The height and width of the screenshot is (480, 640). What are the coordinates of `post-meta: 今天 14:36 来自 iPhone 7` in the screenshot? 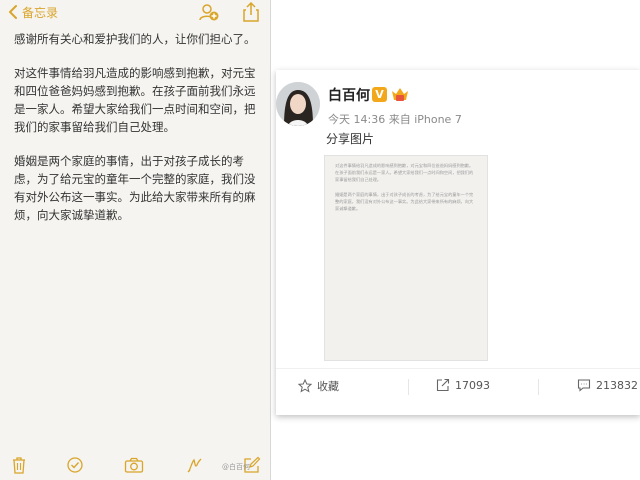 It's located at (395, 119).